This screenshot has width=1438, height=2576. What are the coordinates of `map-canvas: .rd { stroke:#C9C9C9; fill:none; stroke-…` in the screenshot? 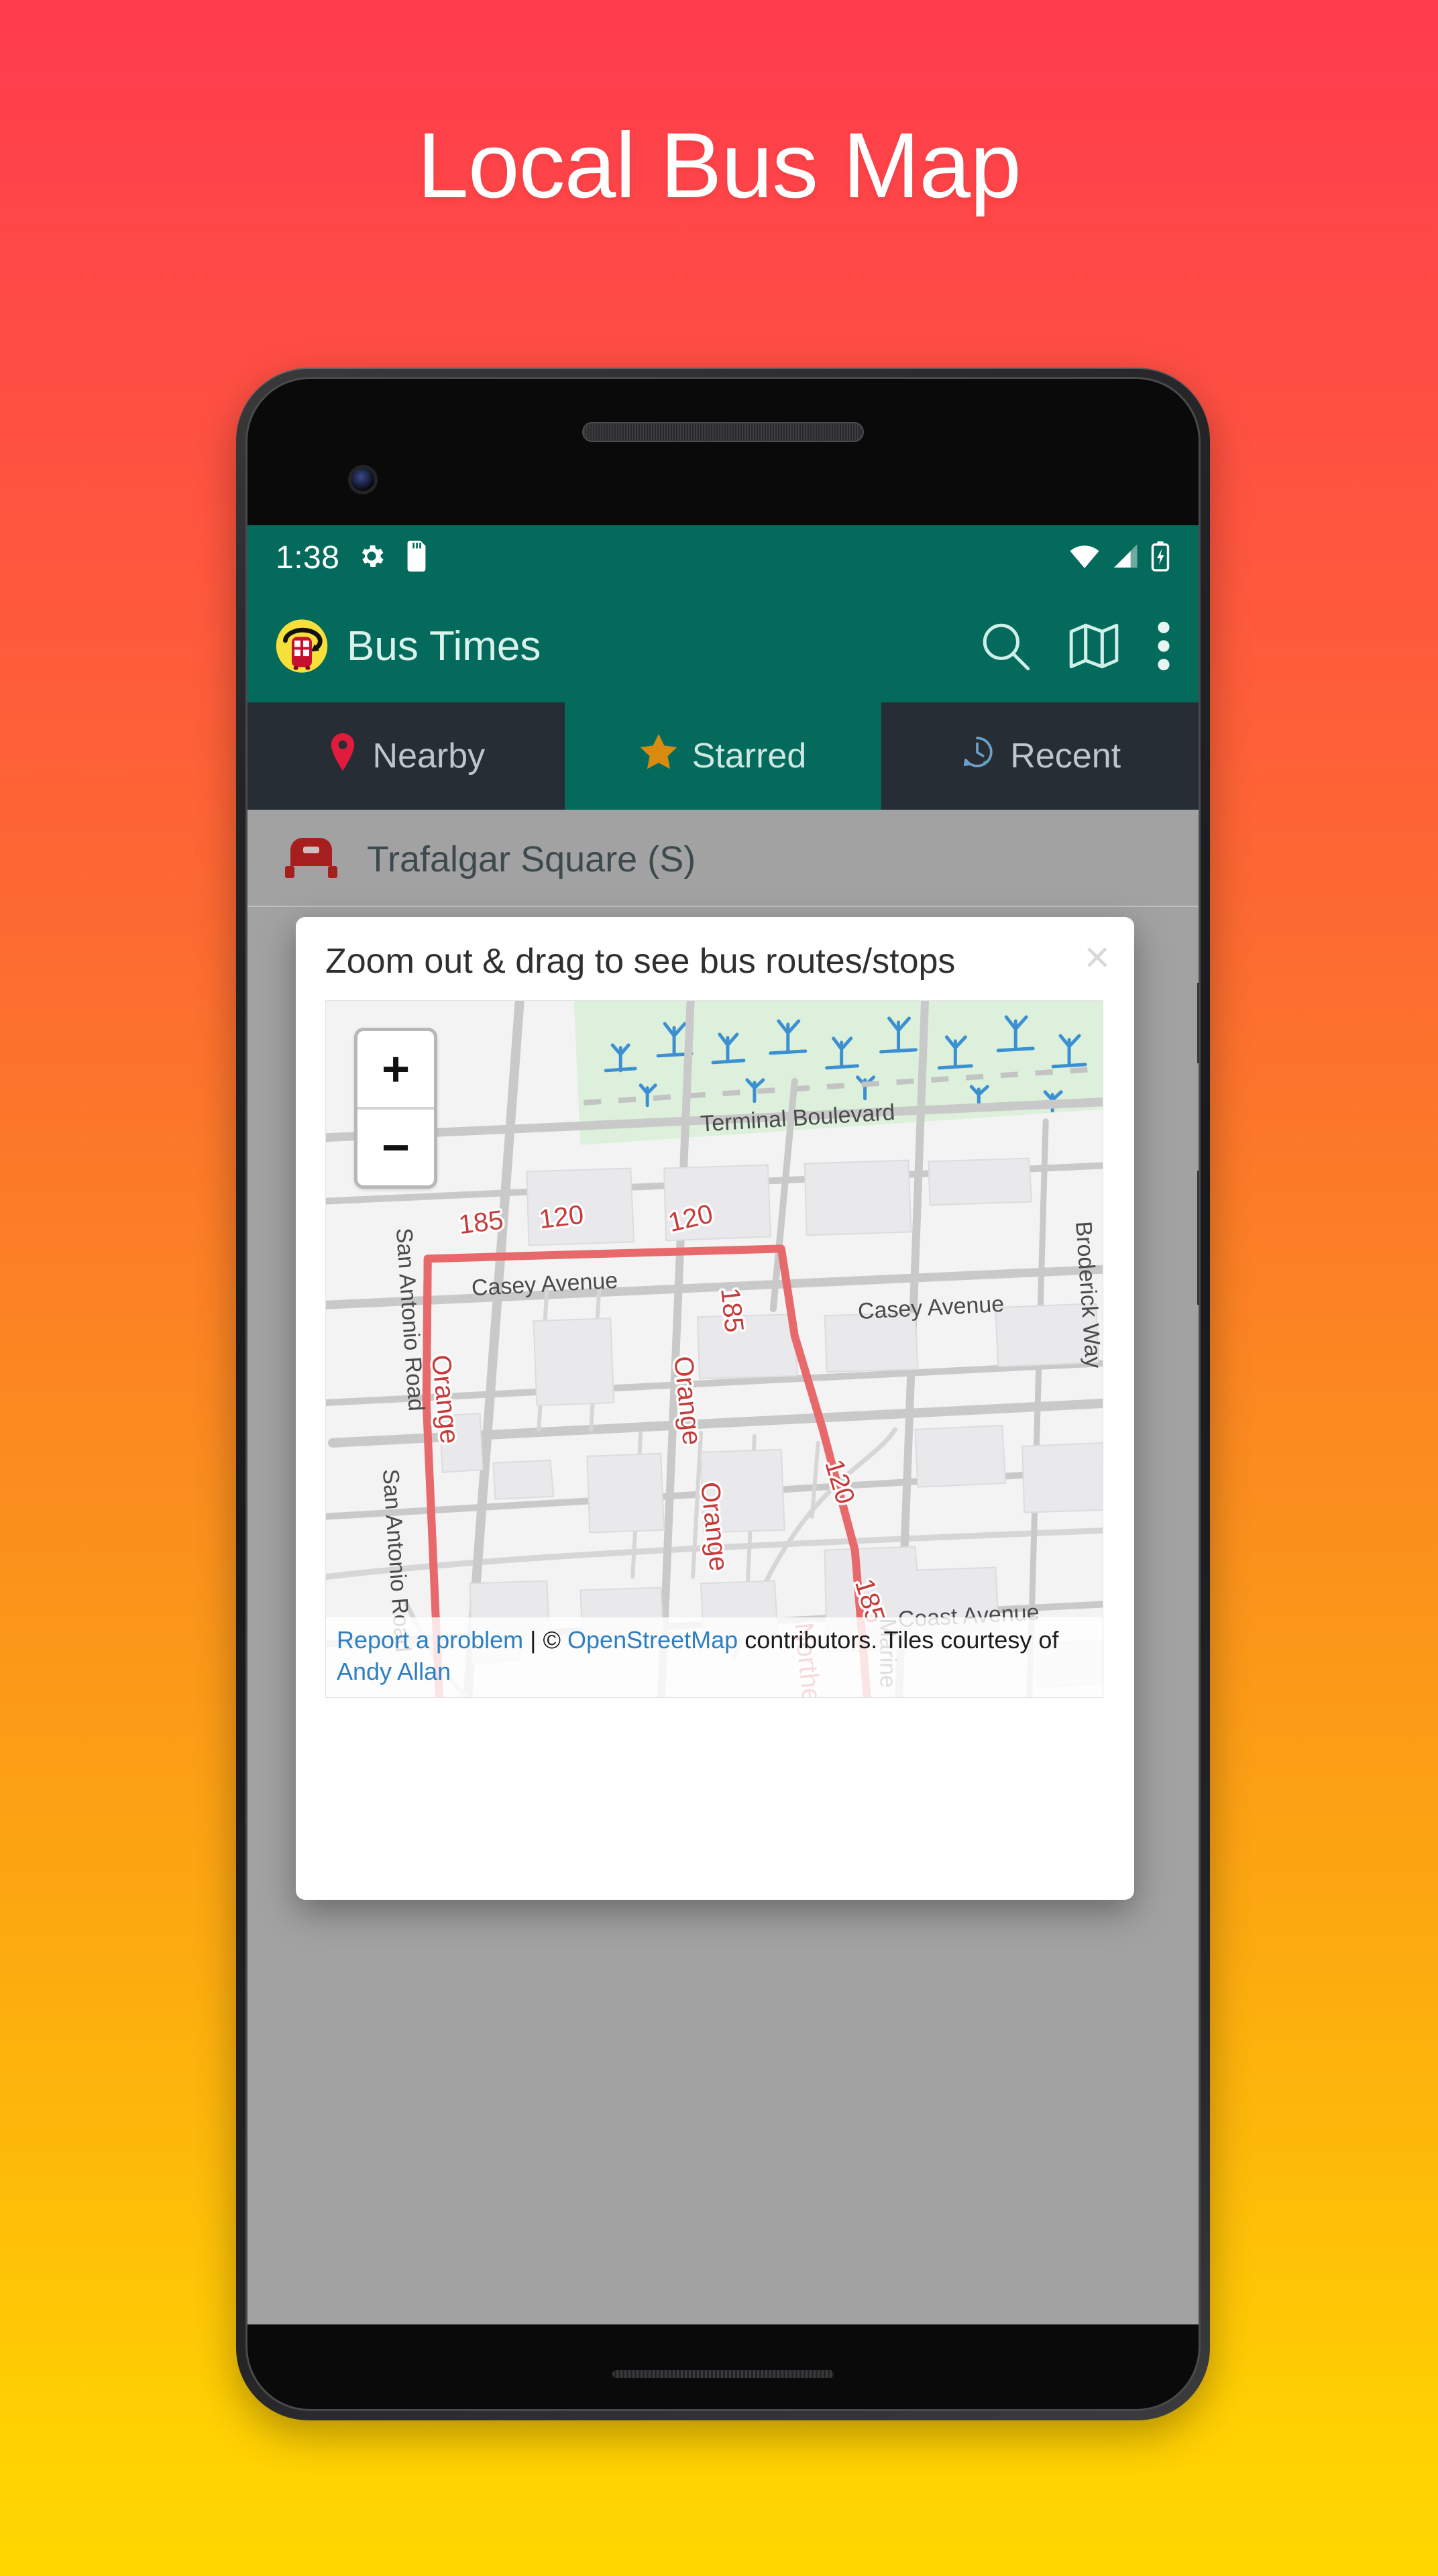 It's located at (715, 1349).